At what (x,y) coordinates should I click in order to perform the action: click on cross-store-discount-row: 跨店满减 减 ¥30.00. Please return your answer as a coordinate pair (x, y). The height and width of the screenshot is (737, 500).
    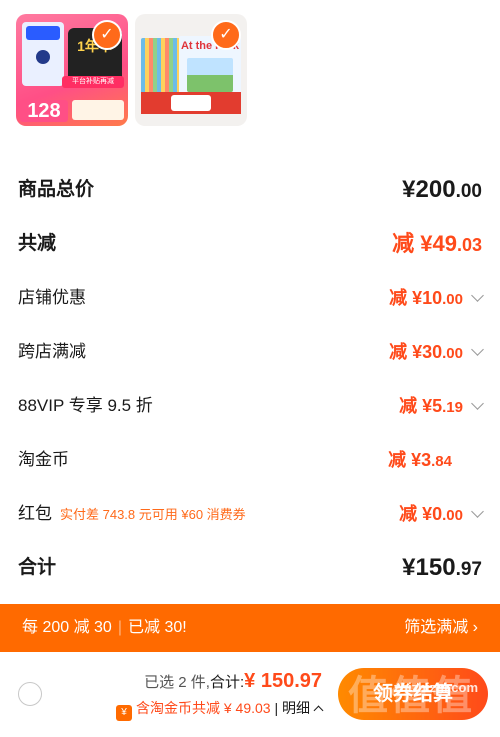
    Looking at the image, I should click on (251, 353).